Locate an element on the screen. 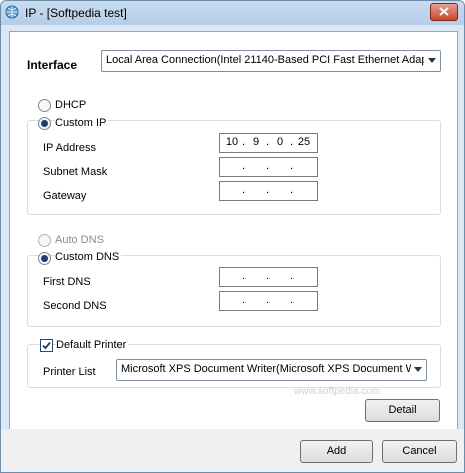  ip-octet-1: 10 is located at coordinates (232, 142).